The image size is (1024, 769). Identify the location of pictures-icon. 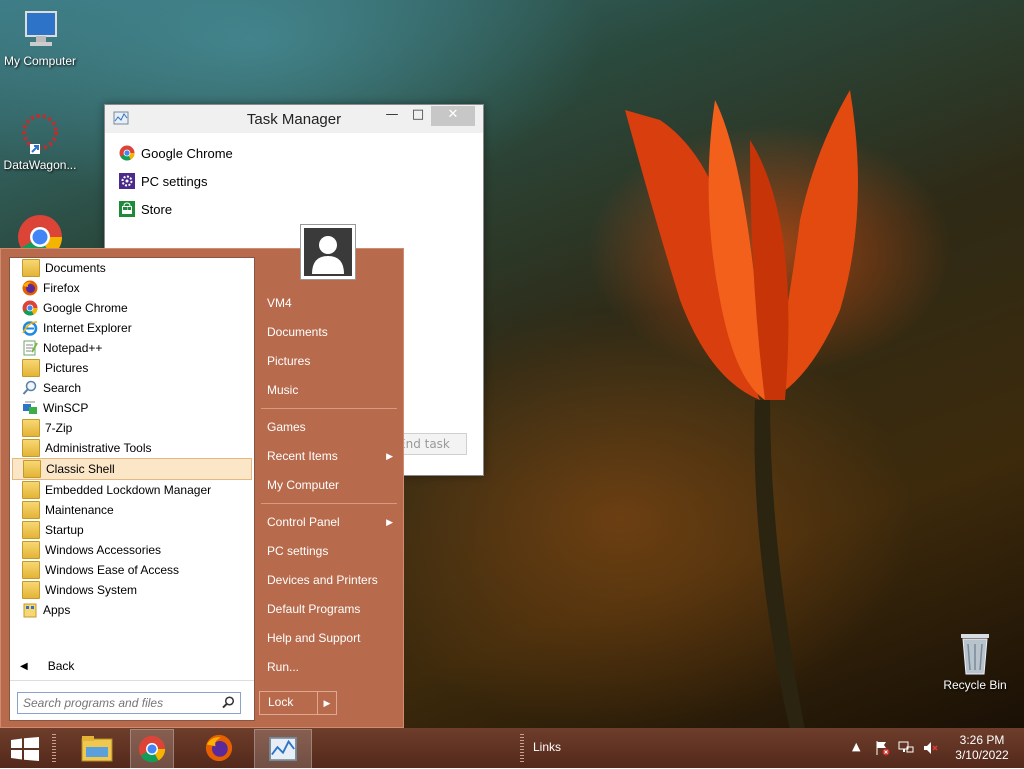
(31, 368).